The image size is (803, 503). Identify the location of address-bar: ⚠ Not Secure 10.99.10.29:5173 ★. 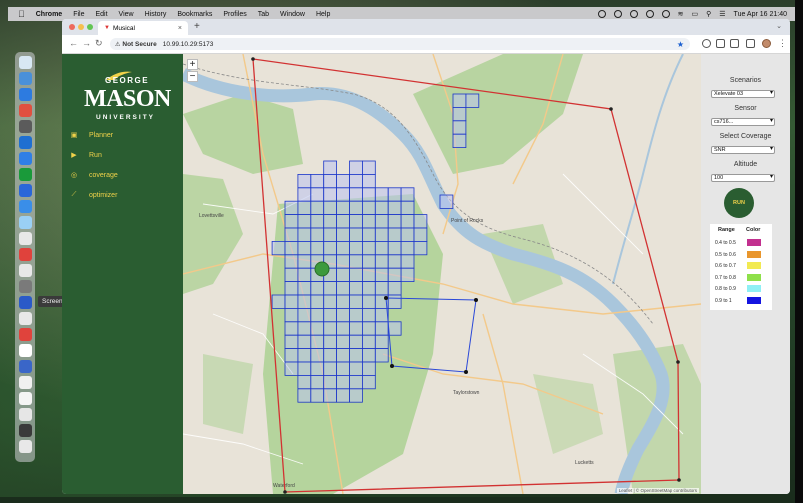
(400, 44).